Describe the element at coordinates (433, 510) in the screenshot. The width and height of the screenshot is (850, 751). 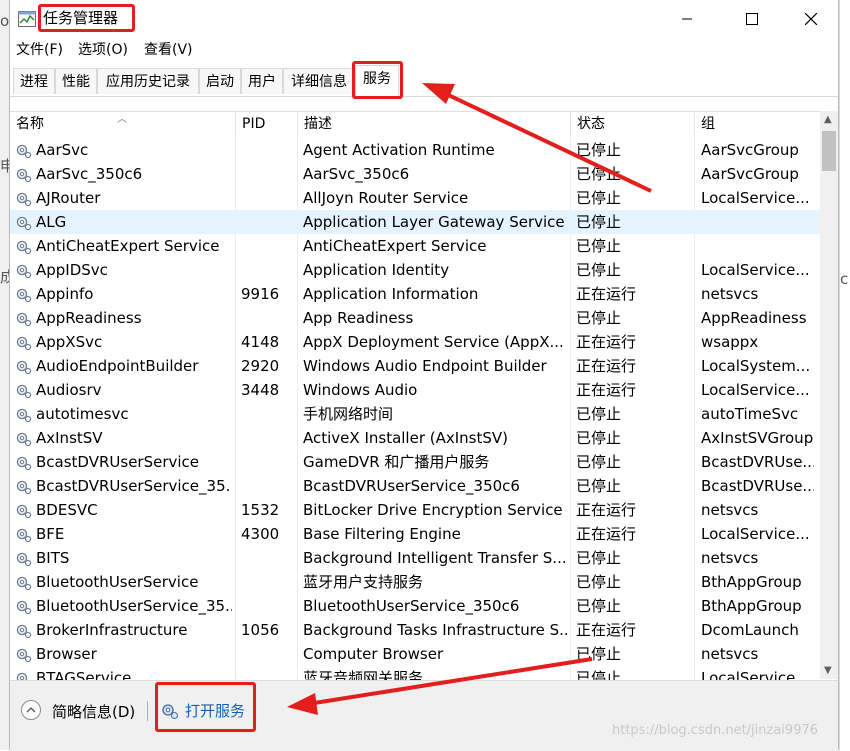
I see `service-description: BitLocker Drive Encryption Service` at that location.